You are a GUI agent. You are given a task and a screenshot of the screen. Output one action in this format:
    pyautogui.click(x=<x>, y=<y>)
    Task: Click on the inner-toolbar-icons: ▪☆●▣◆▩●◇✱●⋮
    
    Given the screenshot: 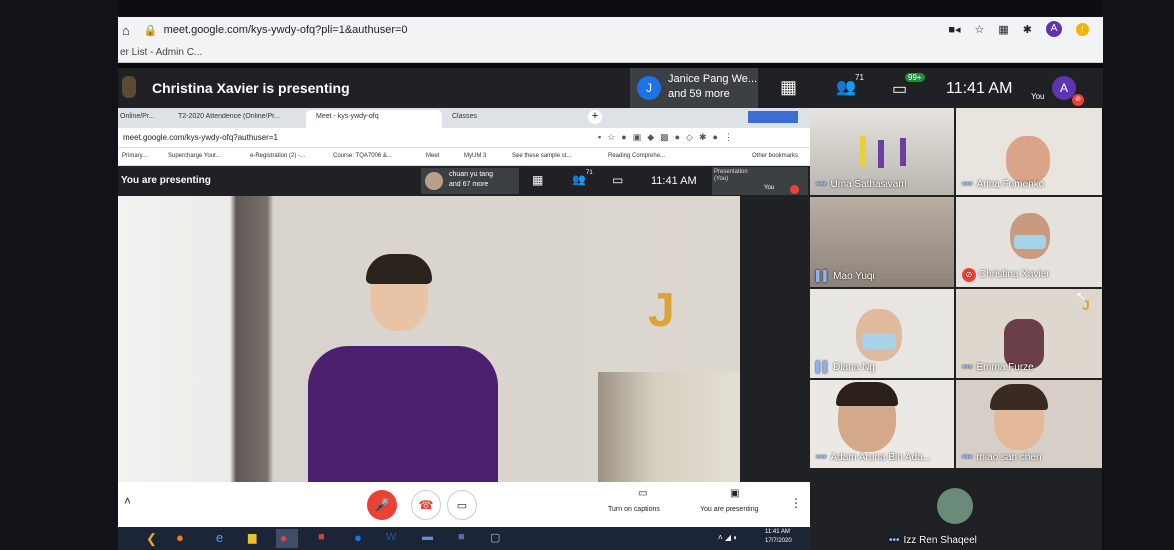 What is the action you would take?
    pyautogui.click(x=668, y=137)
    